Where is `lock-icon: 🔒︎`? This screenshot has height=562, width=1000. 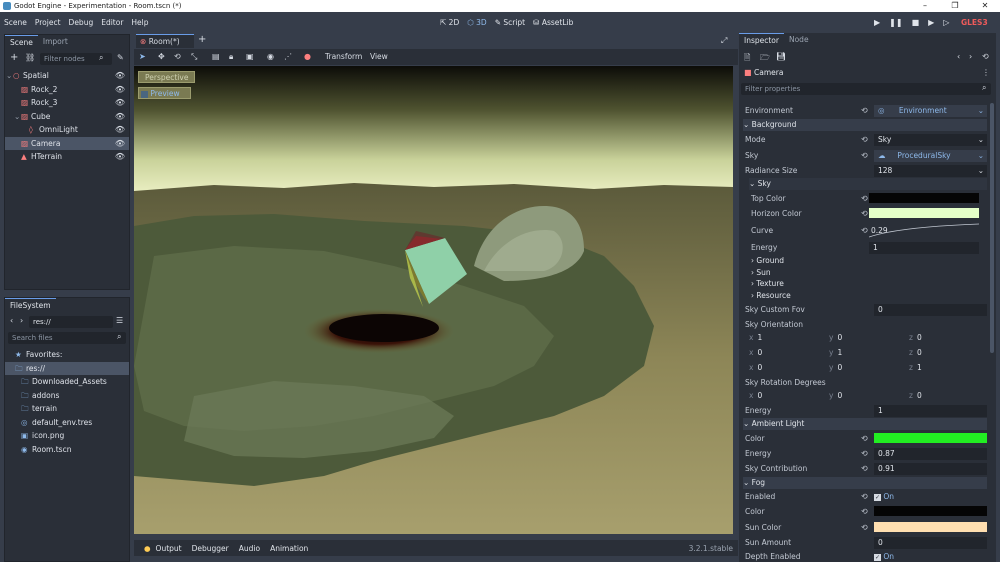 lock-icon: 🔒︎ is located at coordinates (231, 57).